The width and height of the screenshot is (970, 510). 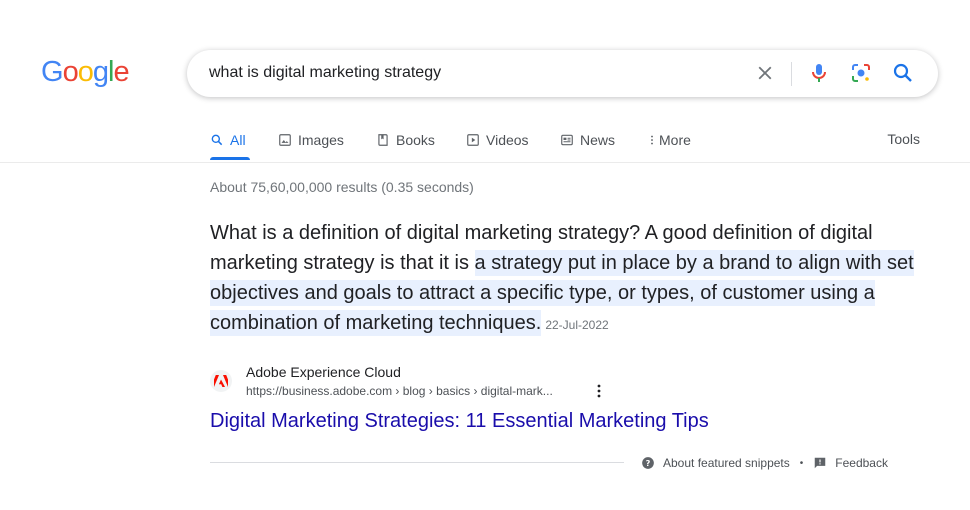 What do you see at coordinates (485, 162) in the screenshot?
I see `header-divider` at bounding box center [485, 162].